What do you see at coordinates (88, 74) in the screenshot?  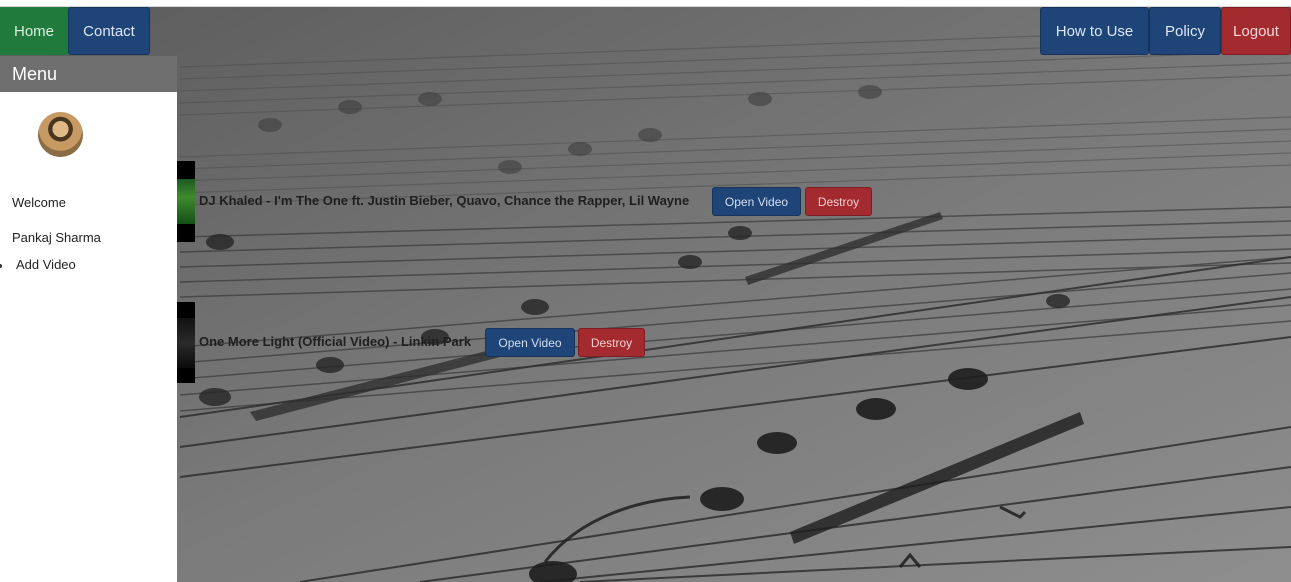 I see `sidebar-title: Menu` at bounding box center [88, 74].